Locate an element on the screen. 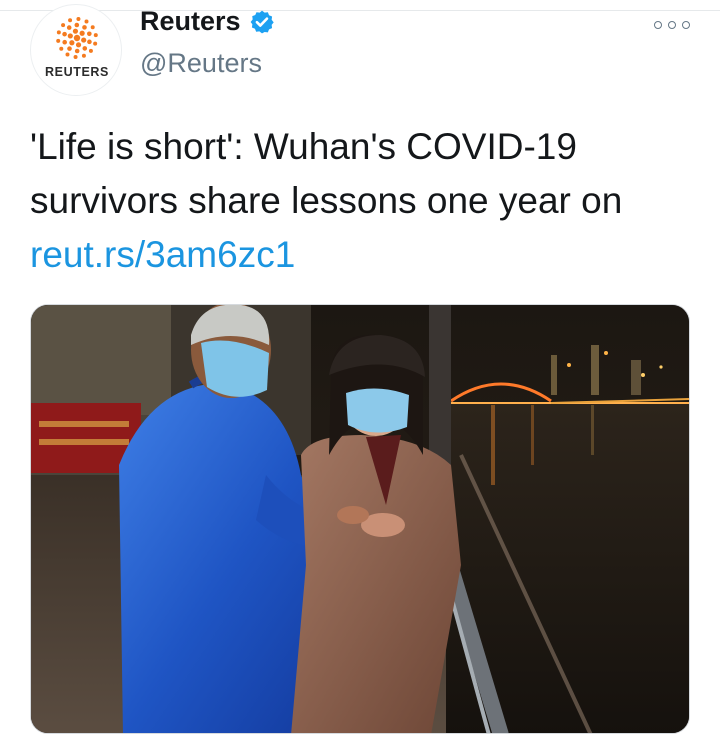 This screenshot has height=734, width=720. avatar-wordmark: REUTERS is located at coordinates (77, 72).